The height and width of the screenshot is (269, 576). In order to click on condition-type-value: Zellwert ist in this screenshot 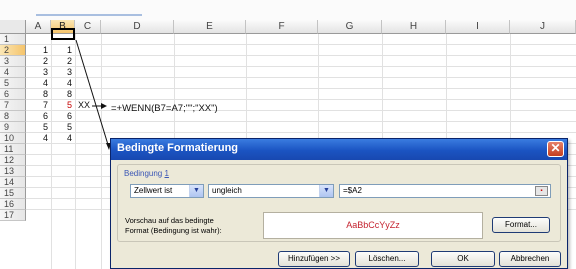, I will do `click(153, 190)`.